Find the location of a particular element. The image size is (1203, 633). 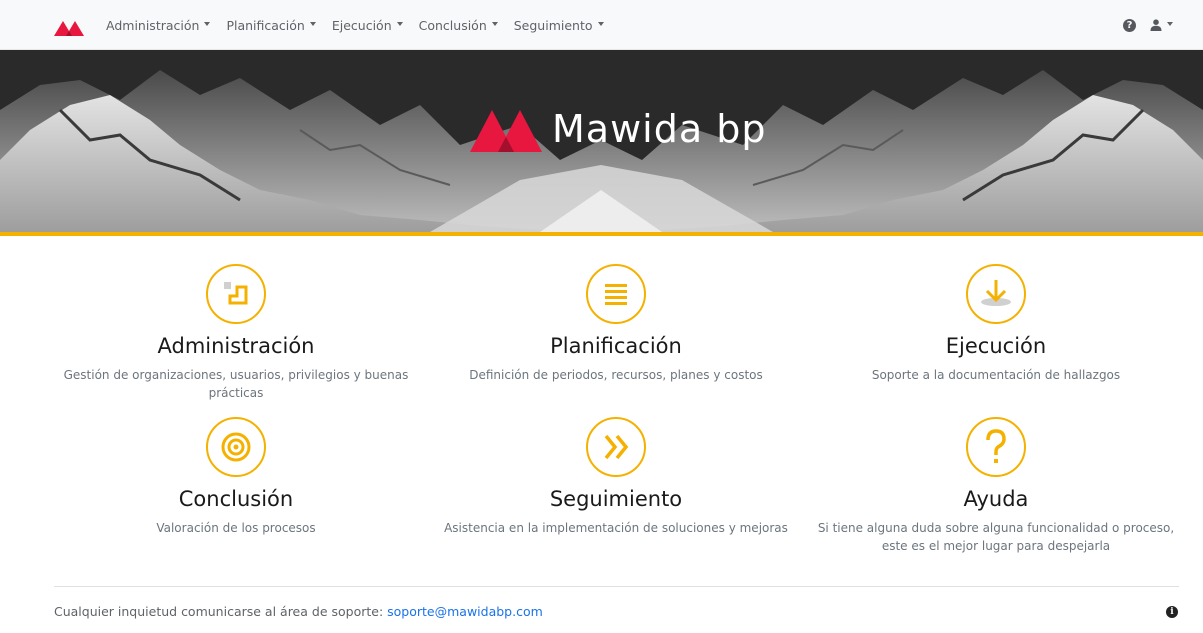

target-icon is located at coordinates (236, 447).